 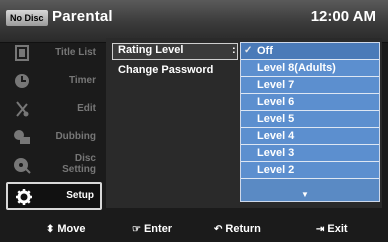 What do you see at coordinates (152, 229) in the screenshot?
I see `enter-hint: ☞ Enter` at bounding box center [152, 229].